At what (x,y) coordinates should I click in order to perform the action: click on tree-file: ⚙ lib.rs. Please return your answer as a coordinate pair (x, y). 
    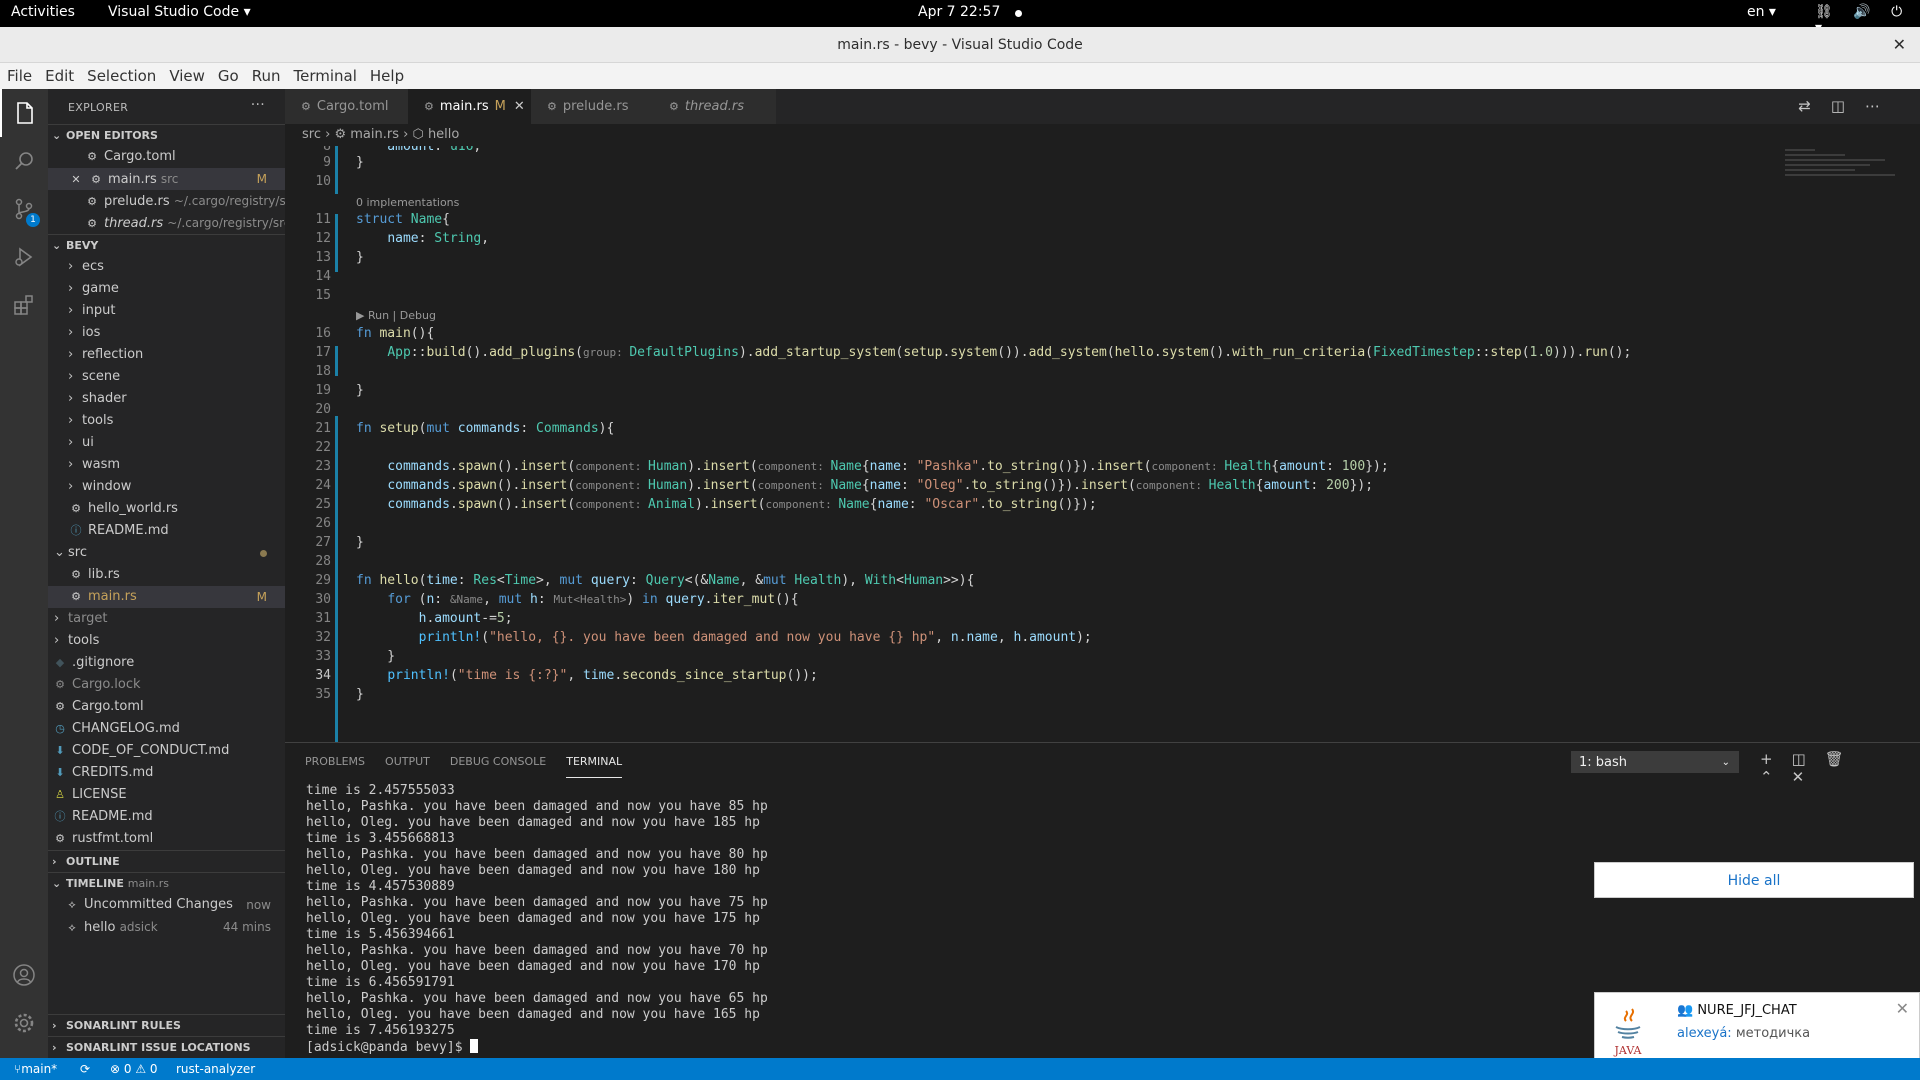
    Looking at the image, I should click on (166, 575).